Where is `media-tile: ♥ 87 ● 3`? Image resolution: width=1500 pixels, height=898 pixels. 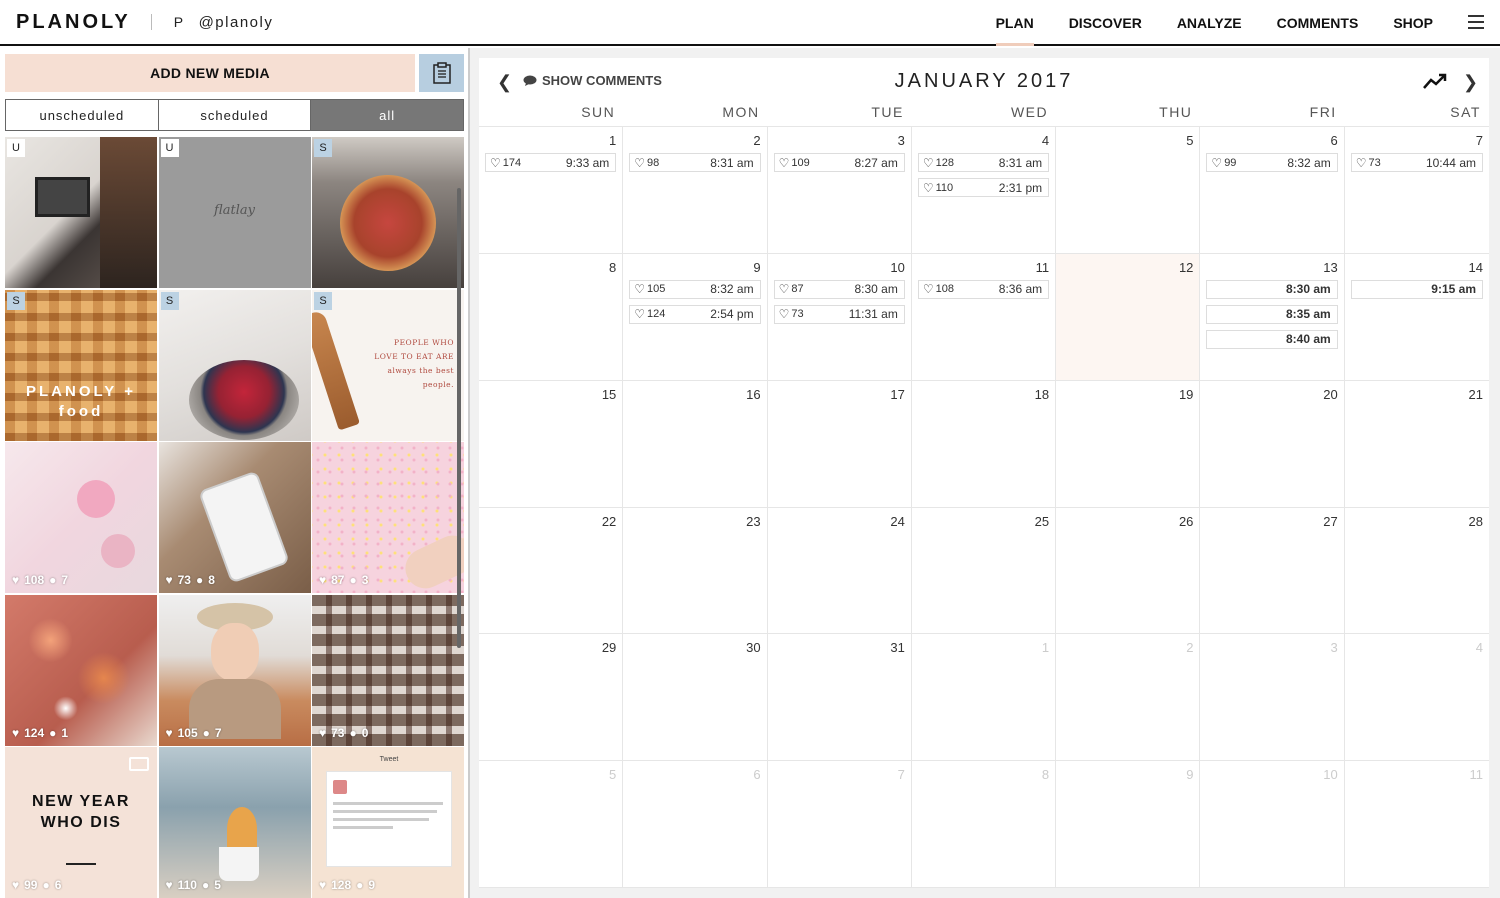 media-tile: ♥ 87 ● 3 is located at coordinates (388, 517).